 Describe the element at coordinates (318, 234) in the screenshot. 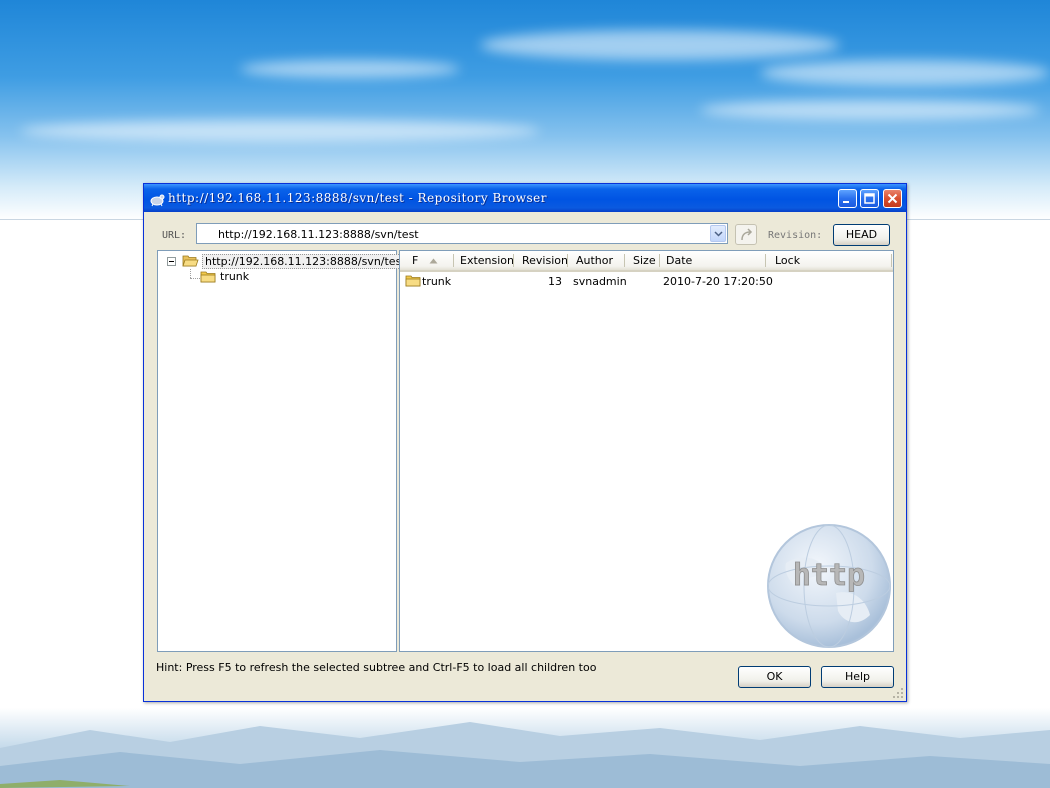

I see `url-input: http://192.168.11.123:8888/svn/test` at that location.